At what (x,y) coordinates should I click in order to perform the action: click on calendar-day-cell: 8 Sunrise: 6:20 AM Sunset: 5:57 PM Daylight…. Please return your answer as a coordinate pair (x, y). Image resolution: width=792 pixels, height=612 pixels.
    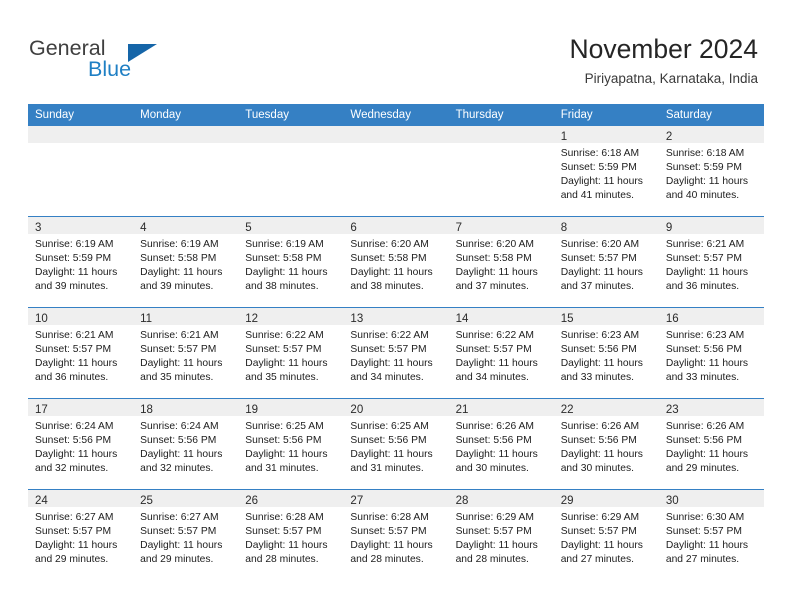
    Looking at the image, I should click on (606, 262).